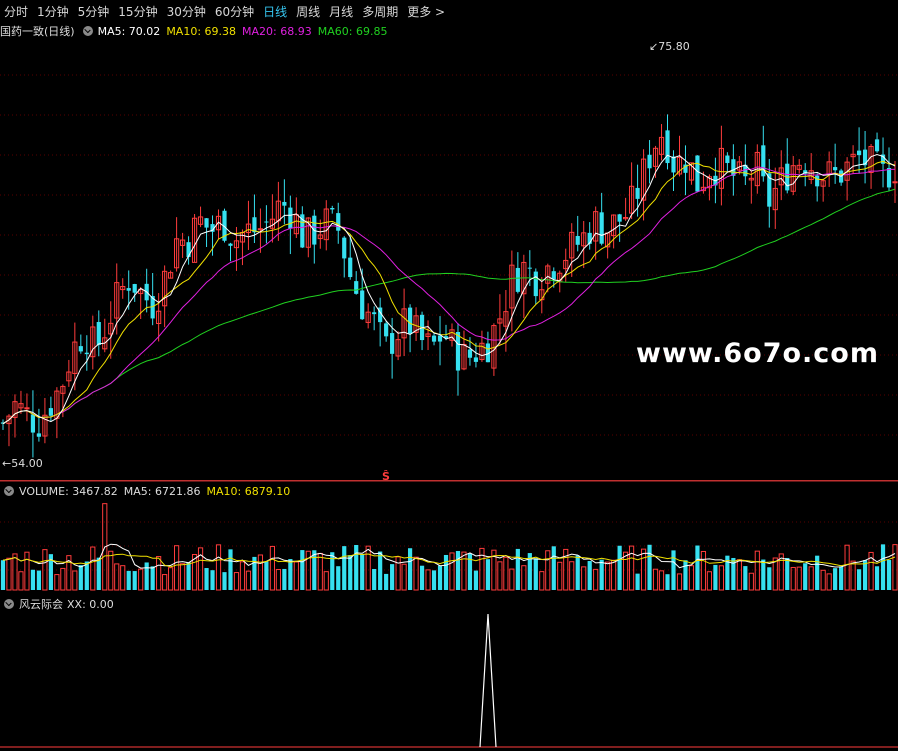 The width and height of the screenshot is (898, 751). I want to click on tab-6: 日线, so click(275, 11).